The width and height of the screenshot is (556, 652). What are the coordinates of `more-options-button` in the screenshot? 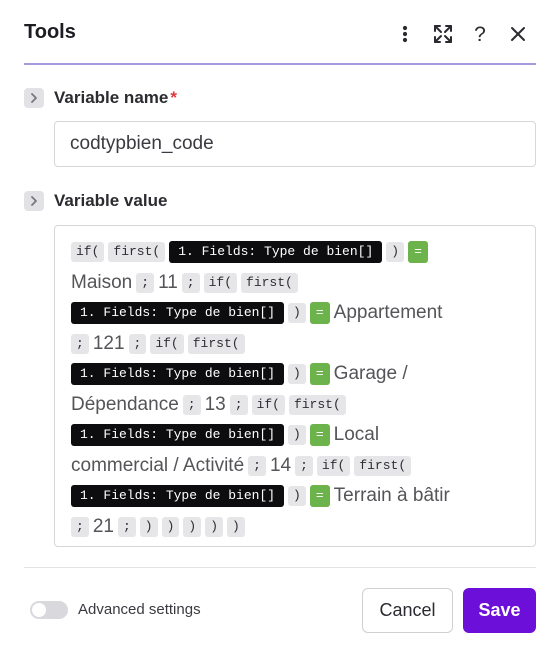 It's located at (405, 34).